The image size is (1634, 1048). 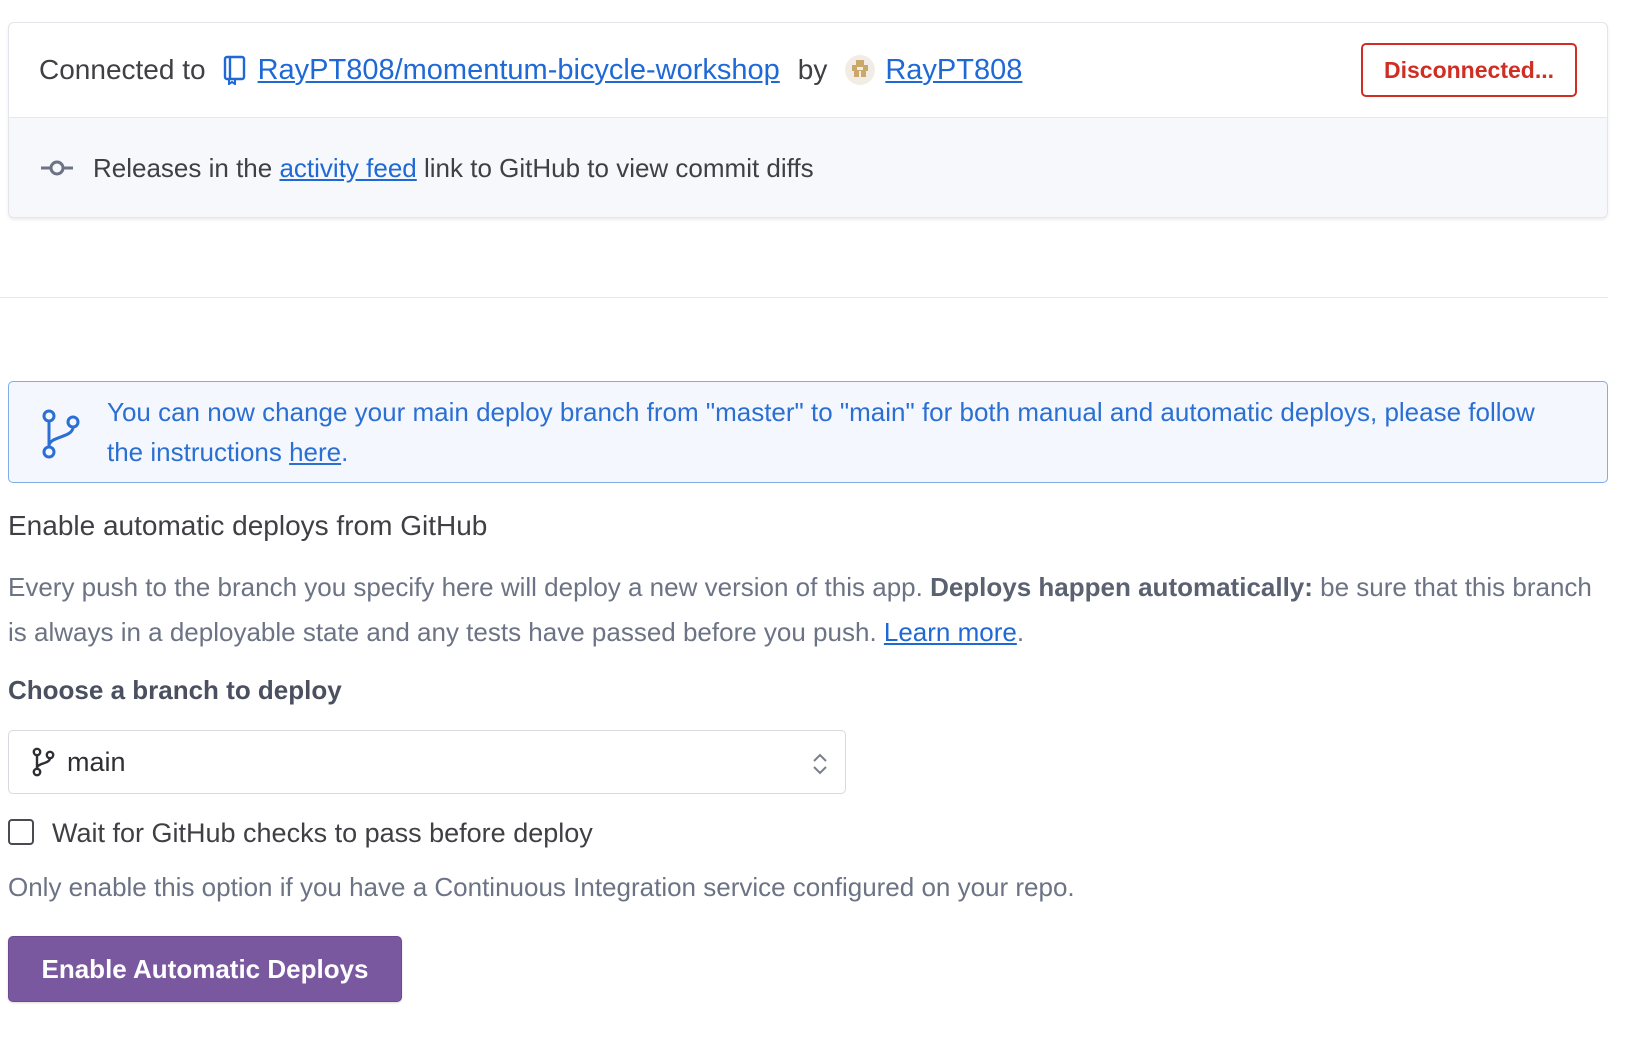 I want to click on section-divider, so click(x=804, y=297).